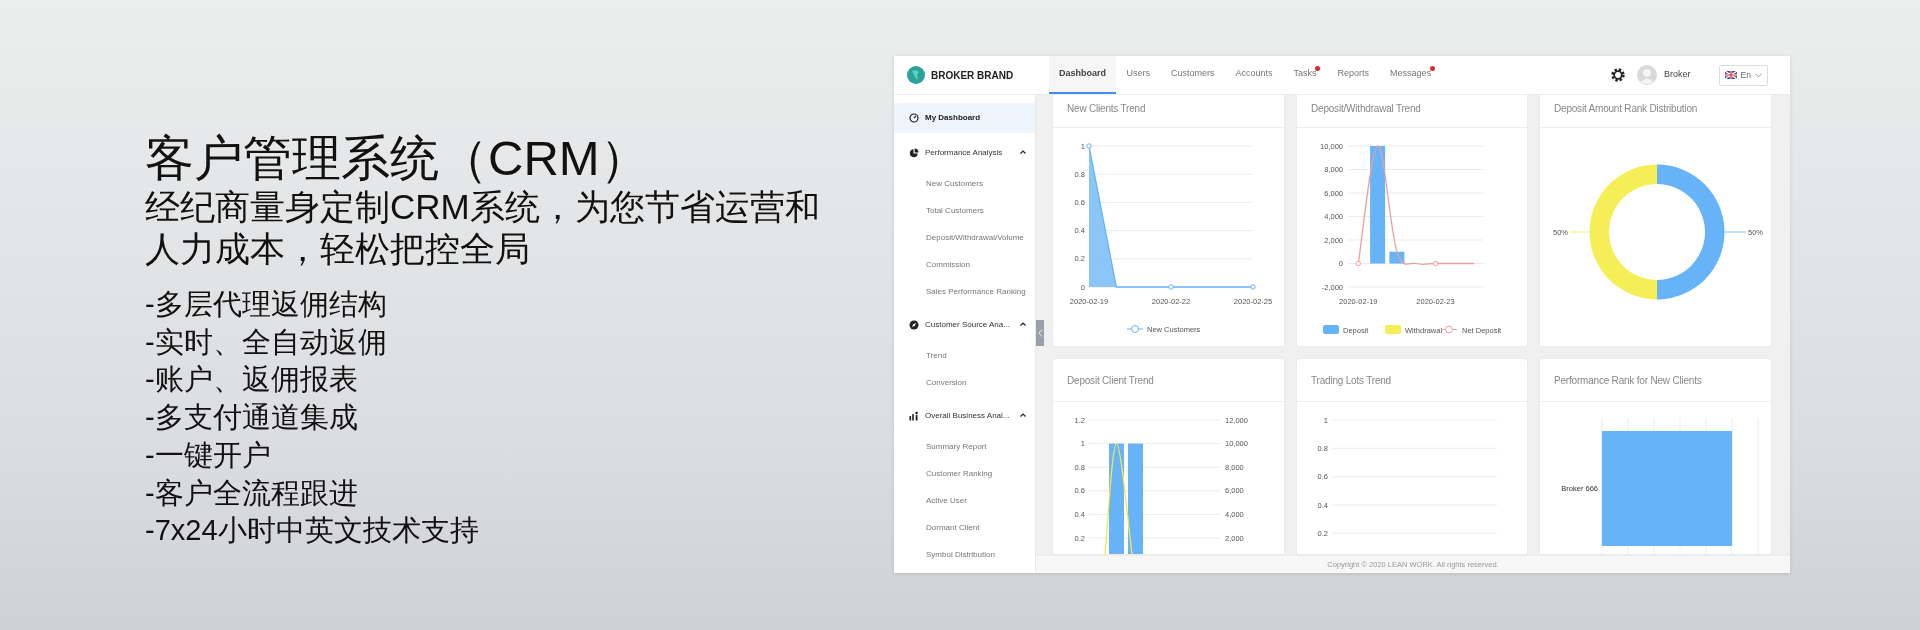 The width and height of the screenshot is (1920, 630). I want to click on card-title: Trading Lots Trend, so click(1412, 380).